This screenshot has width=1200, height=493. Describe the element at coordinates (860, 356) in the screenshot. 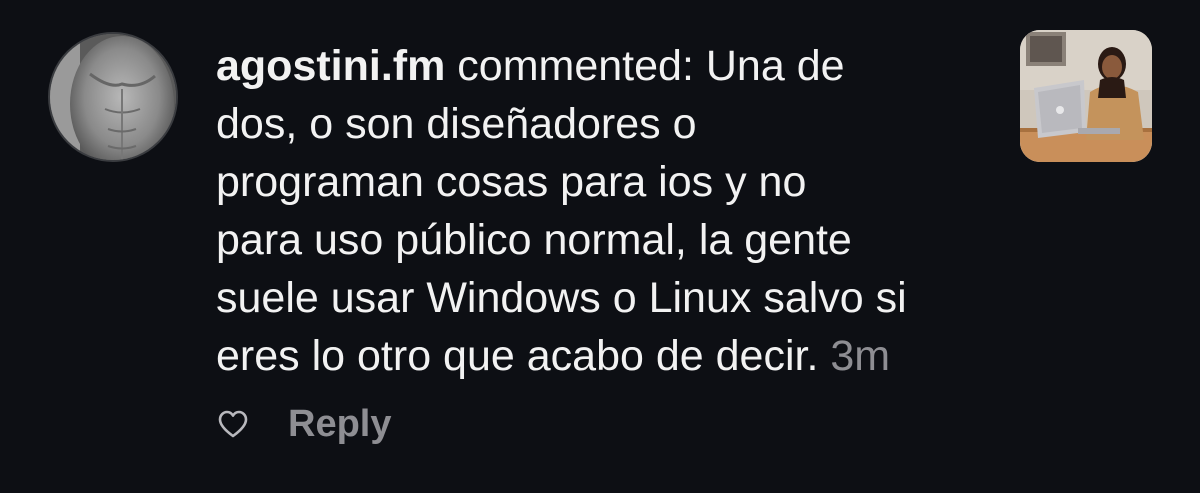

I see `comment-timestamp: 3m` at that location.